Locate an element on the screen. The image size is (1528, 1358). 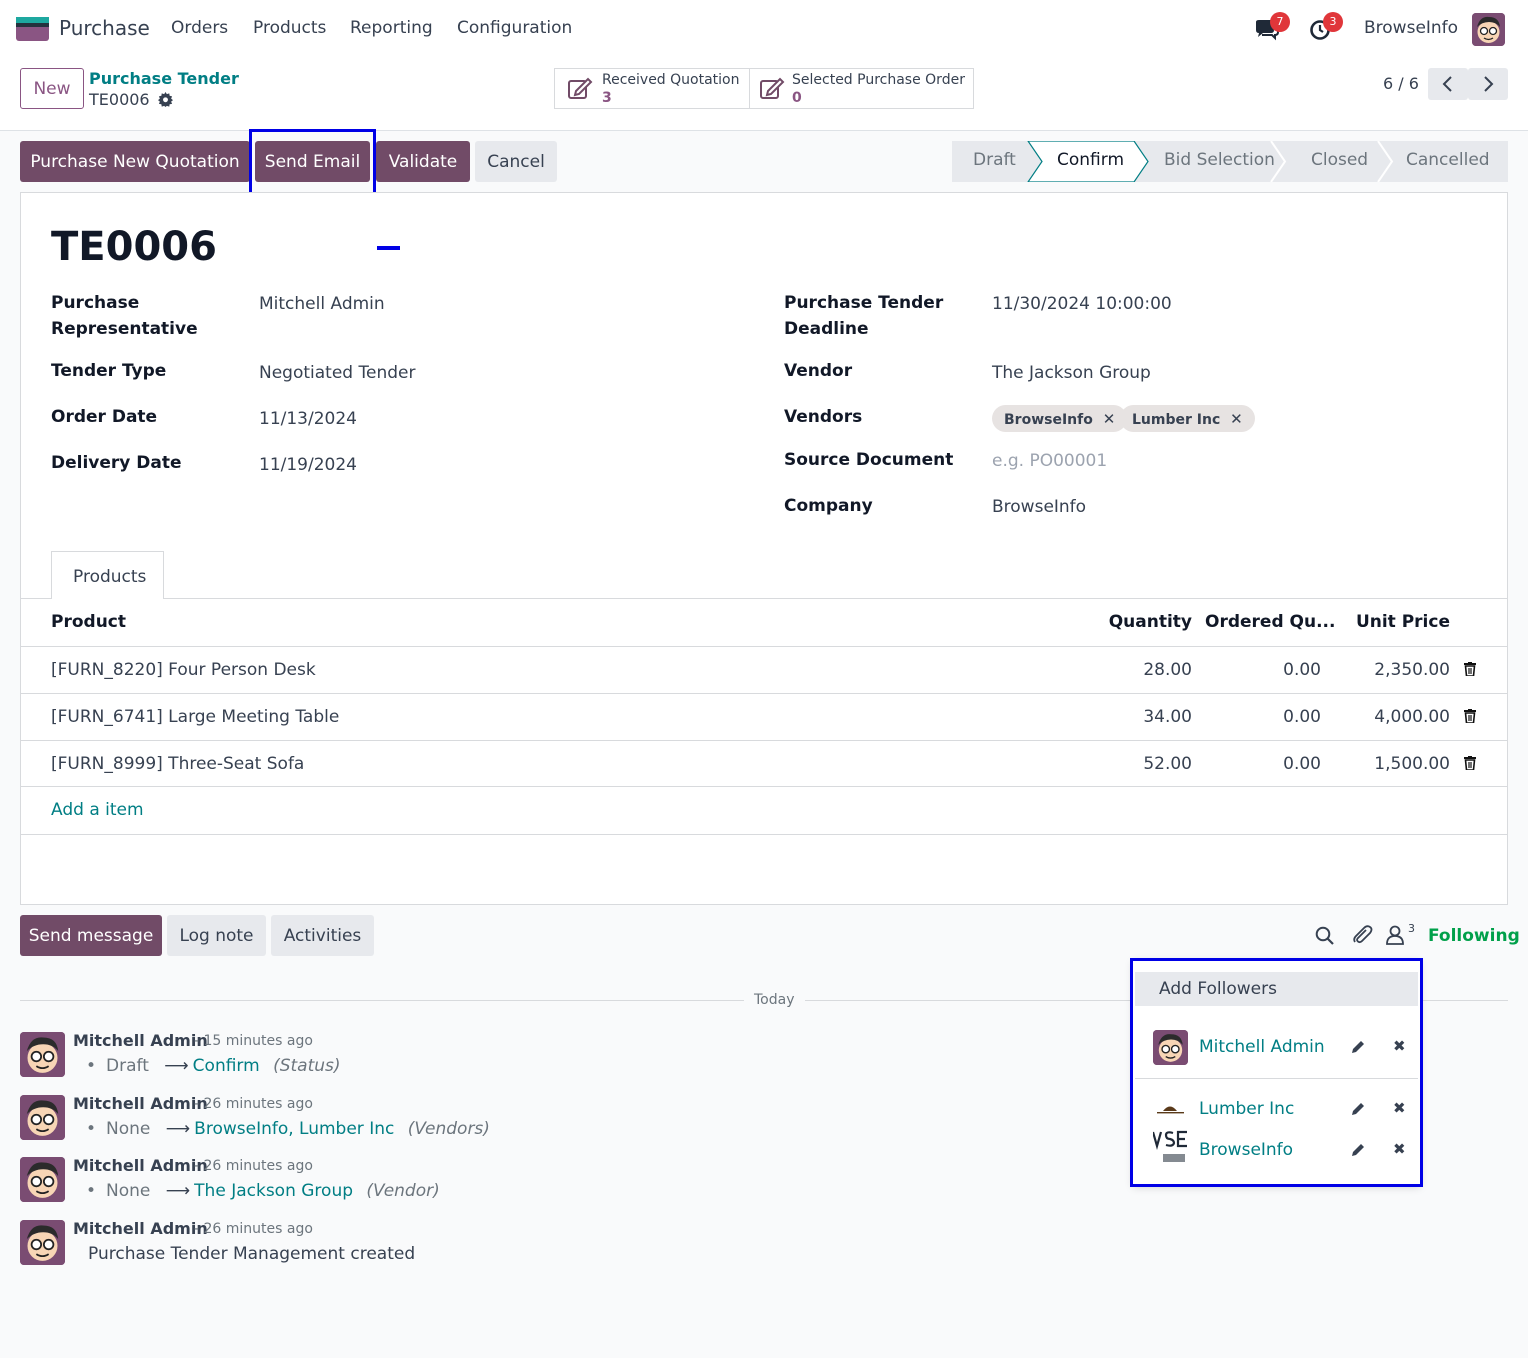
add-followers-button: Add Followers is located at coordinates (1276, 989).